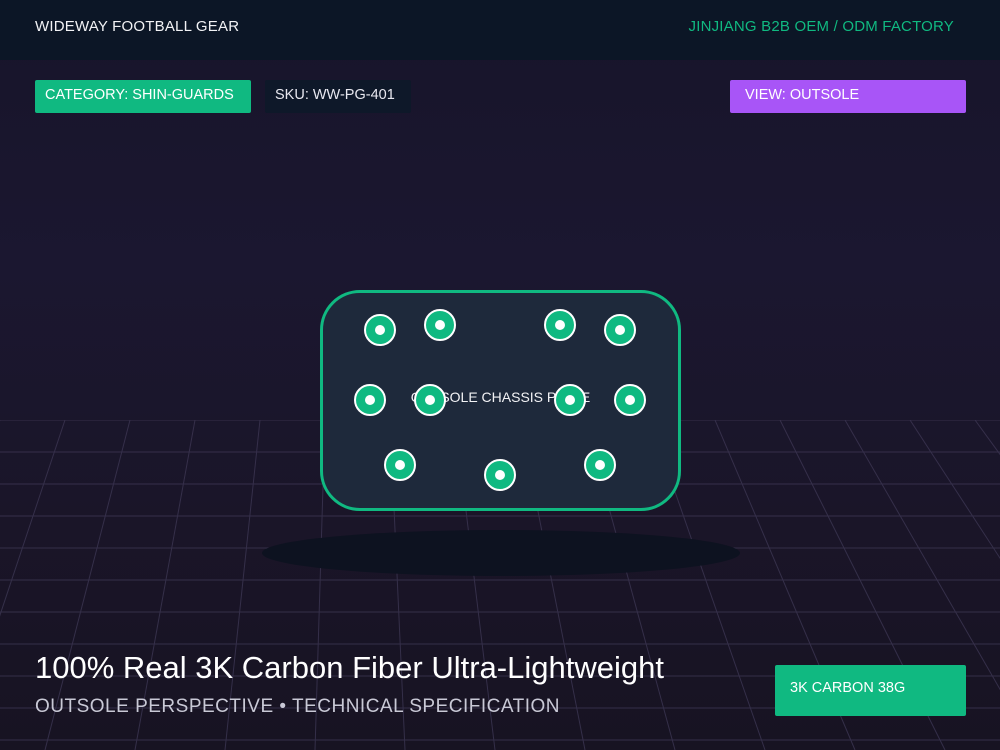  I want to click on sku-badge: SKU: WW-PG-401, so click(338, 96).